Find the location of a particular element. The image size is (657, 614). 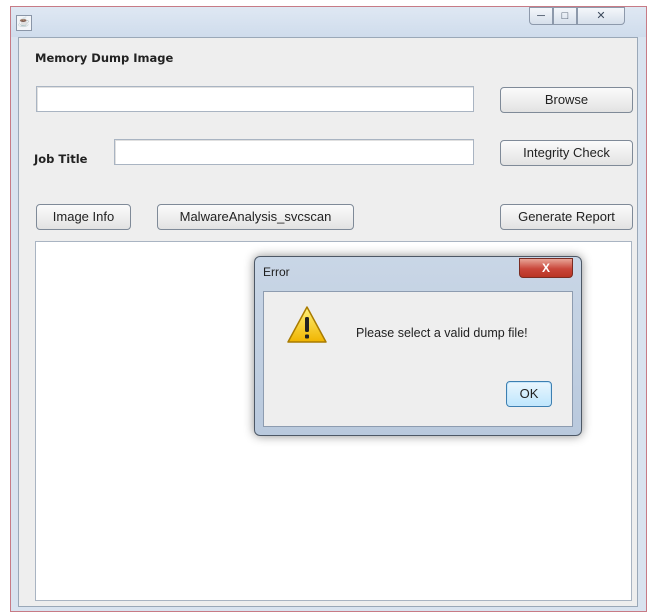

maximize-button: □ is located at coordinates (565, 16).